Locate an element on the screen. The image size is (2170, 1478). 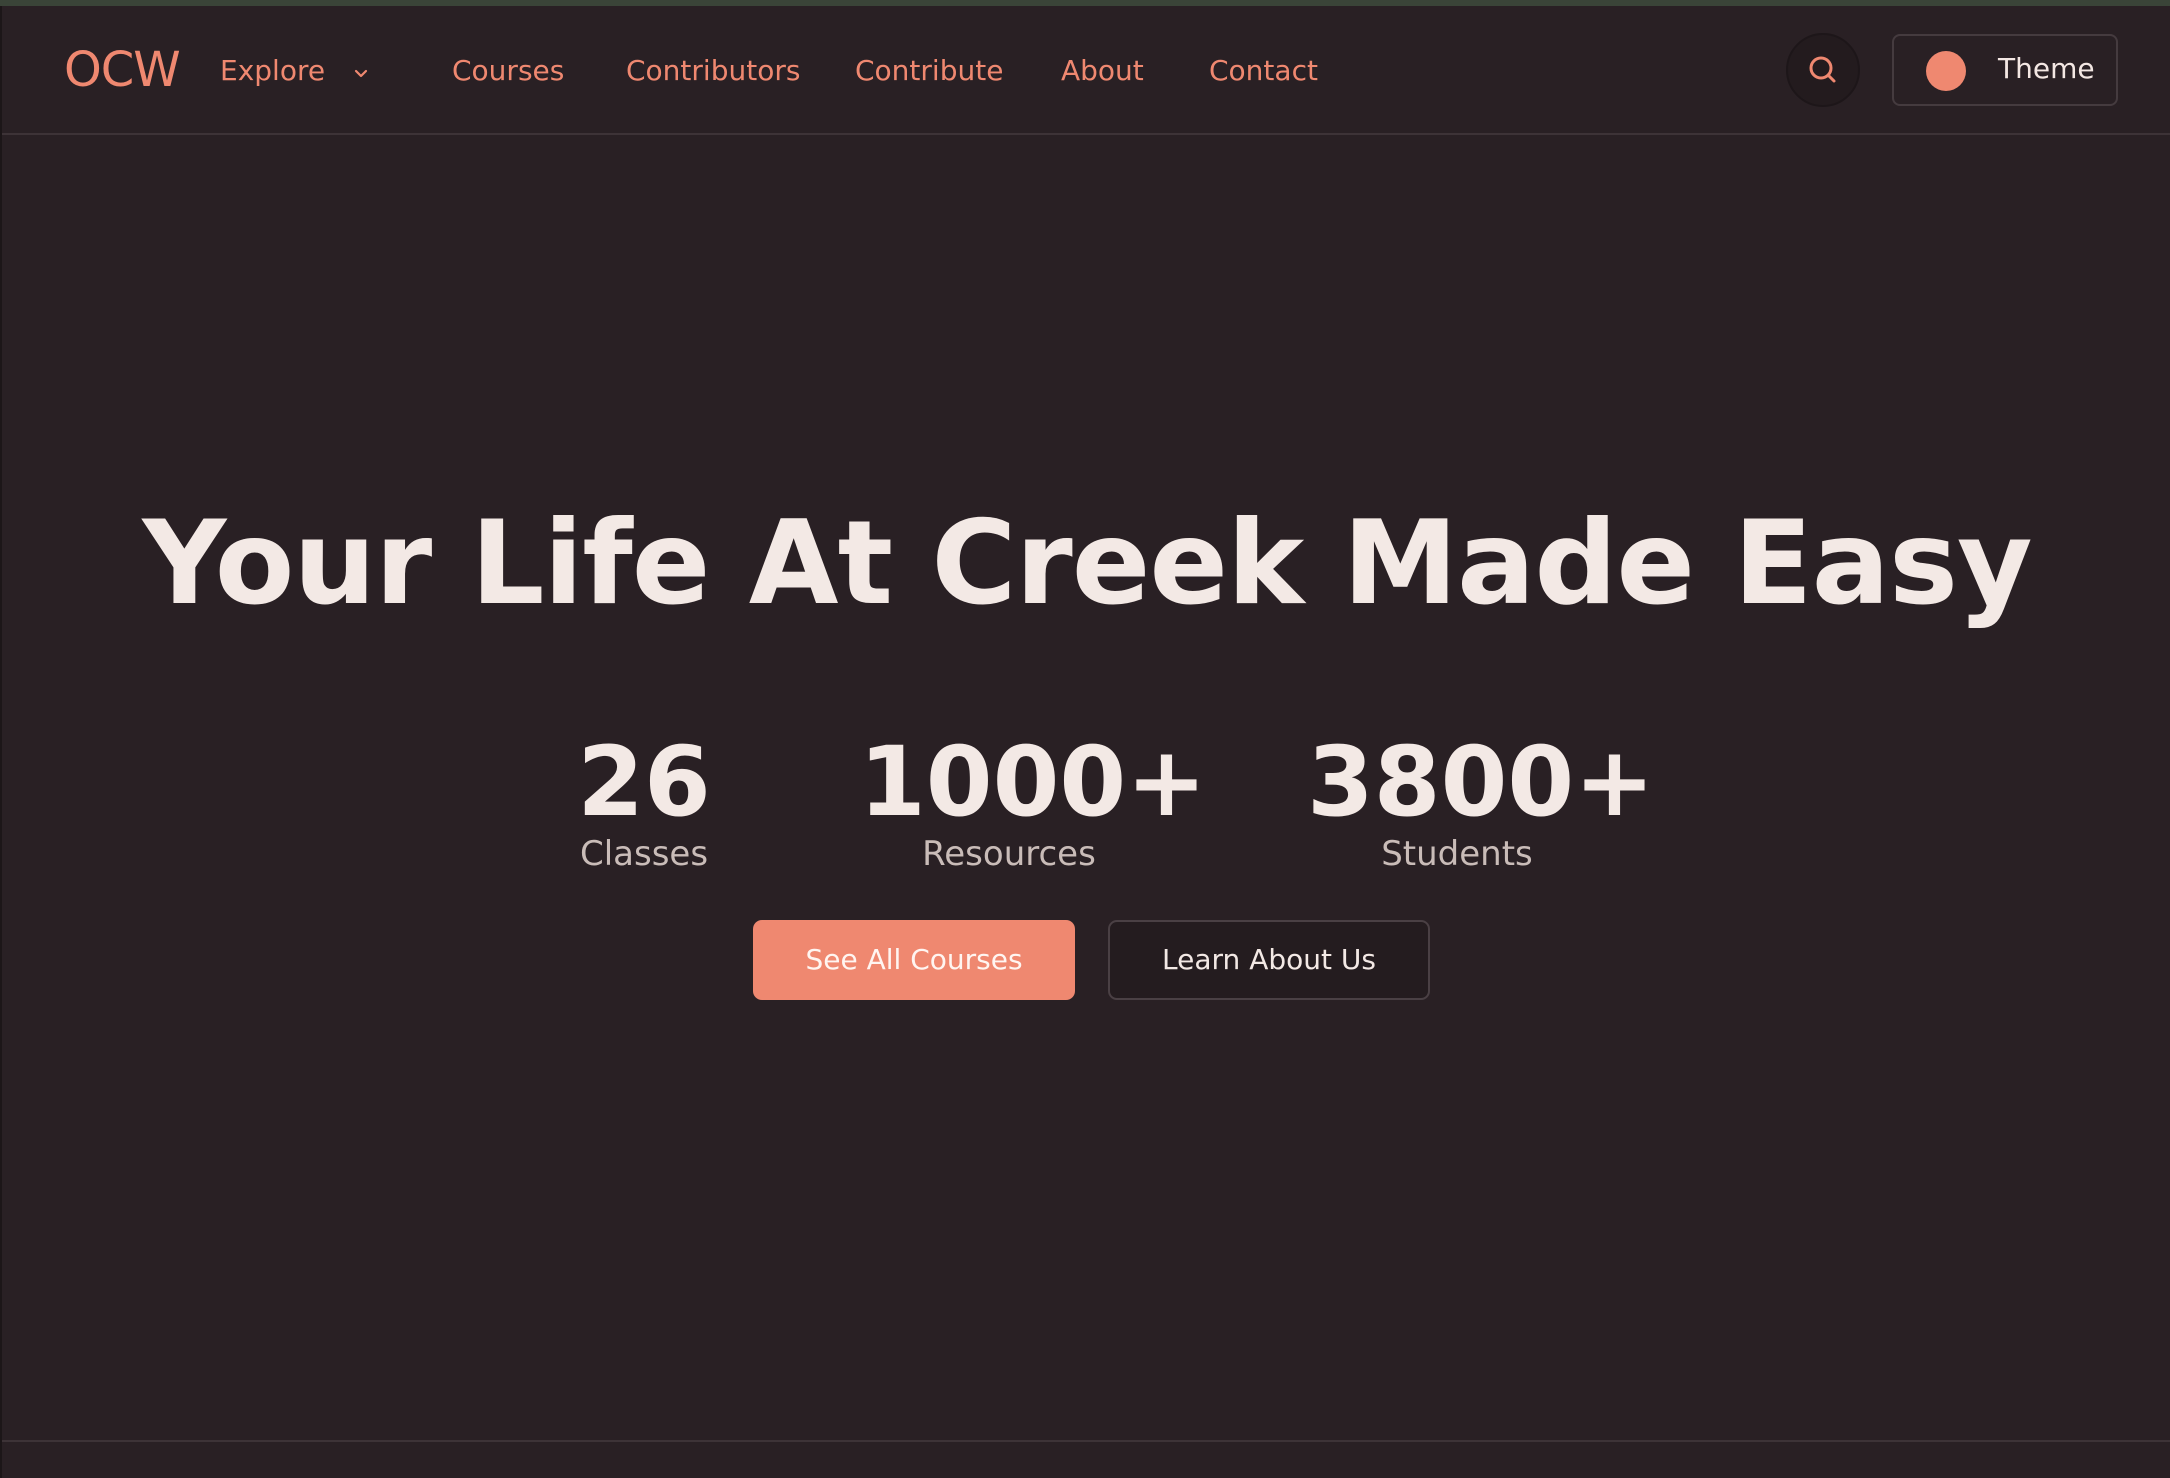
stat-value: 3800+ is located at coordinates (1481, 782).